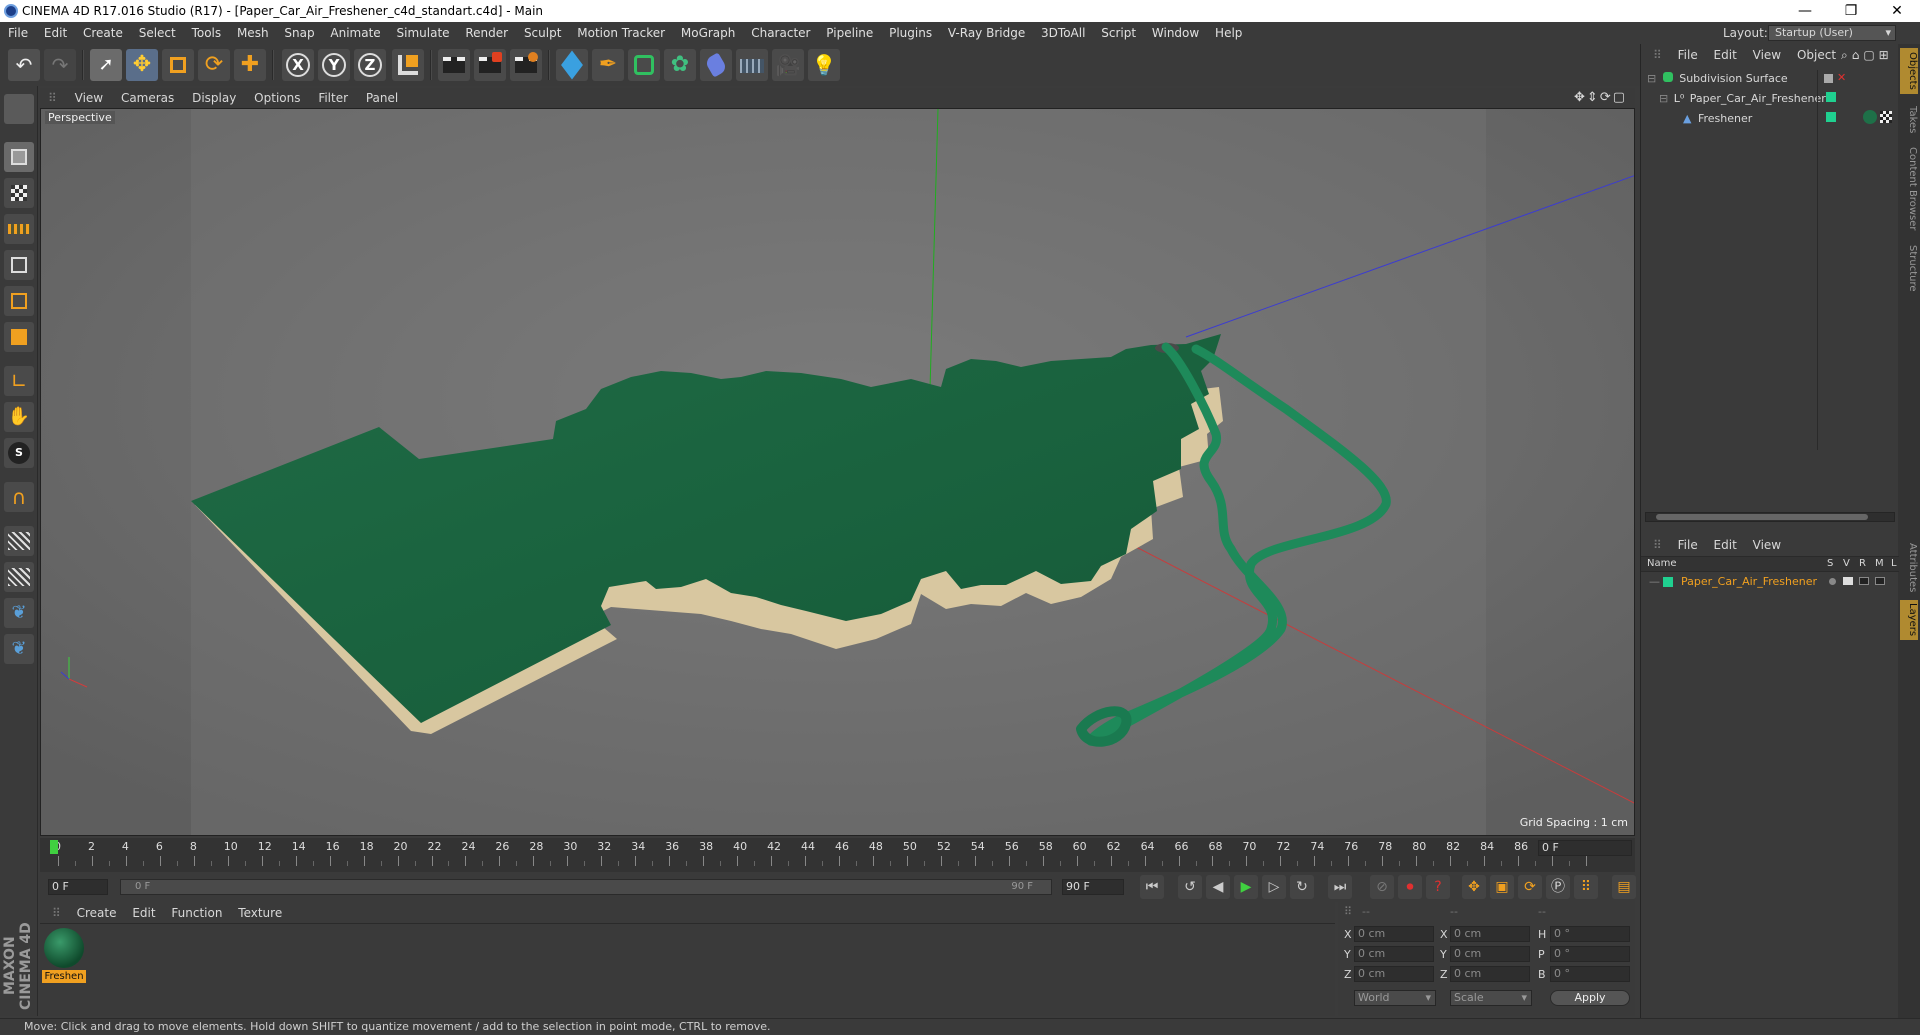 The width and height of the screenshot is (1920, 1035). What do you see at coordinates (526, 65) in the screenshot?
I see `render-settings-icon` at bounding box center [526, 65].